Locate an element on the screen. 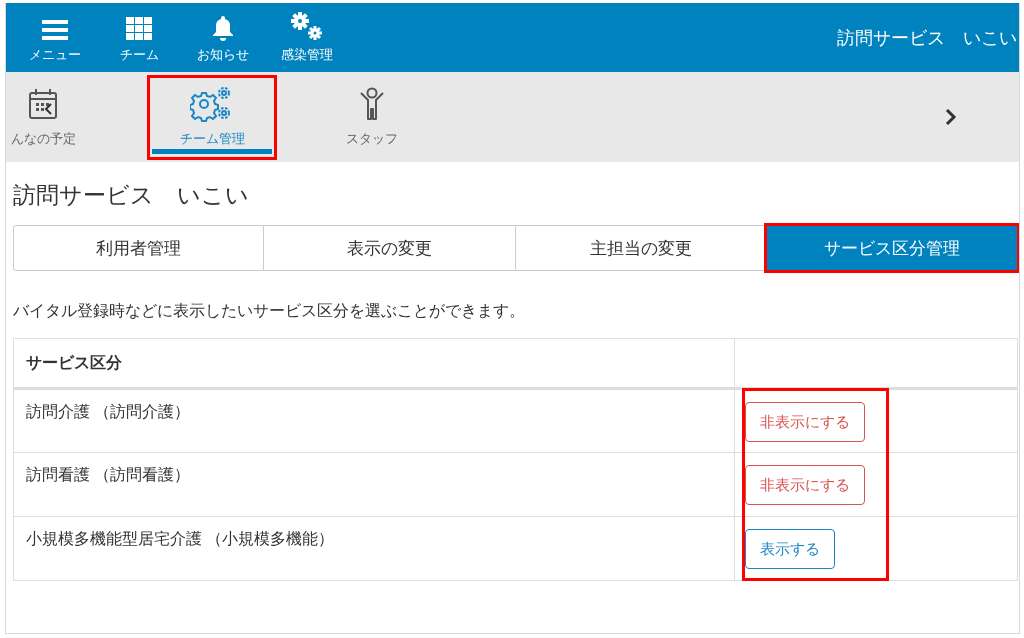 This screenshot has width=1024, height=638. grid-icon is located at coordinates (139, 29).